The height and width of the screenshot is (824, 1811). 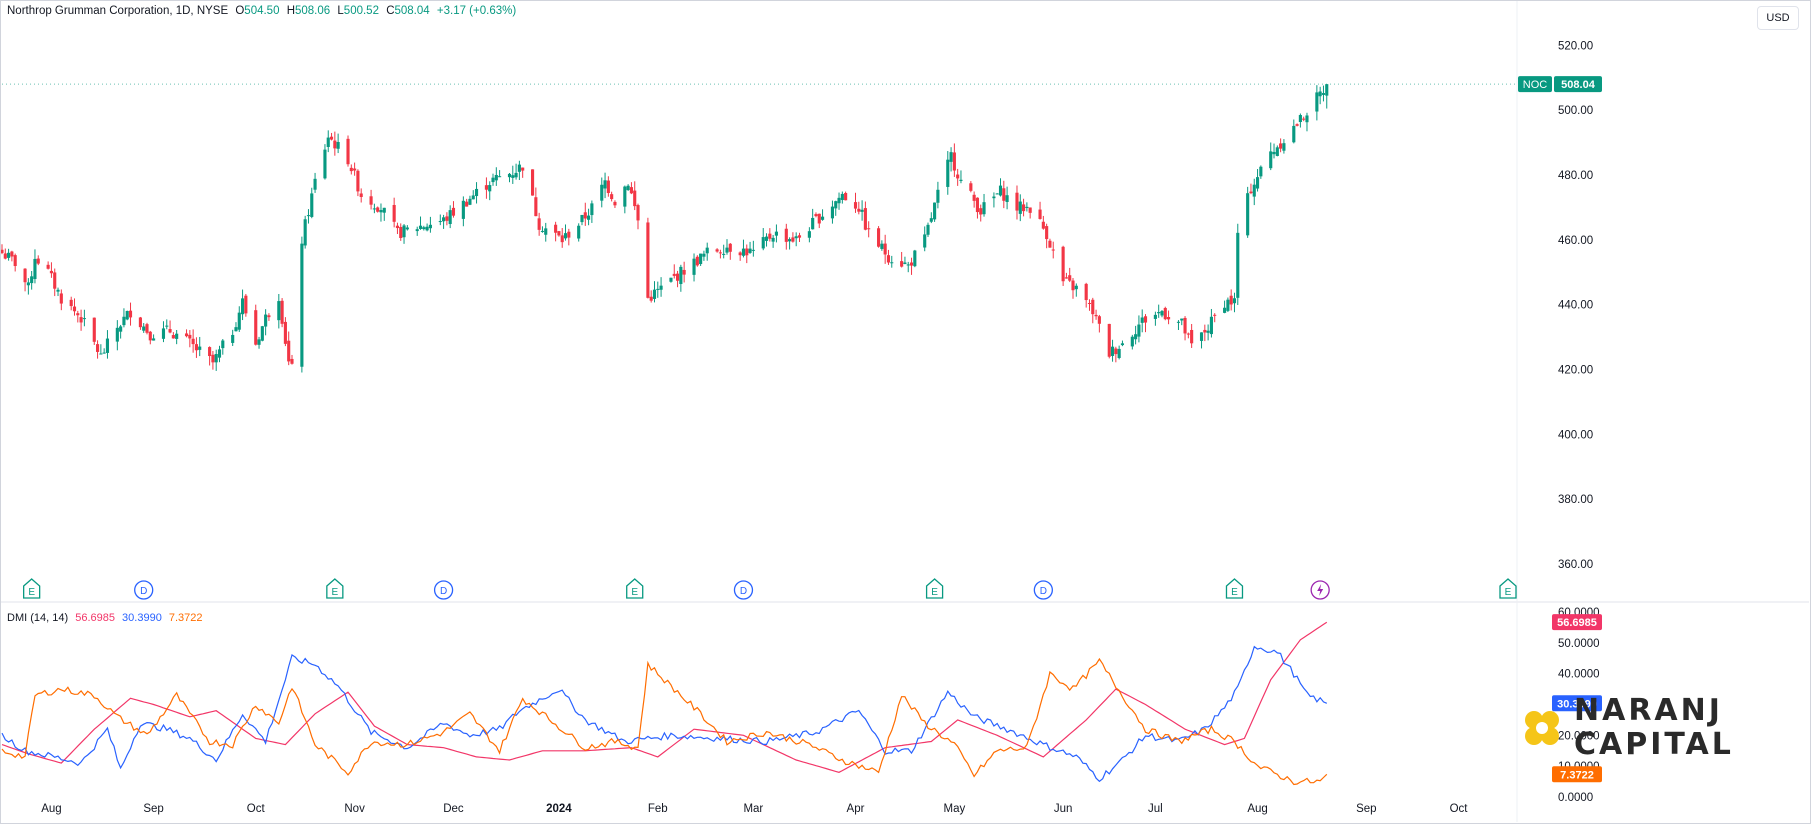 What do you see at coordinates (856, 809) in the screenshot?
I see `date-tick-label: Apr` at bounding box center [856, 809].